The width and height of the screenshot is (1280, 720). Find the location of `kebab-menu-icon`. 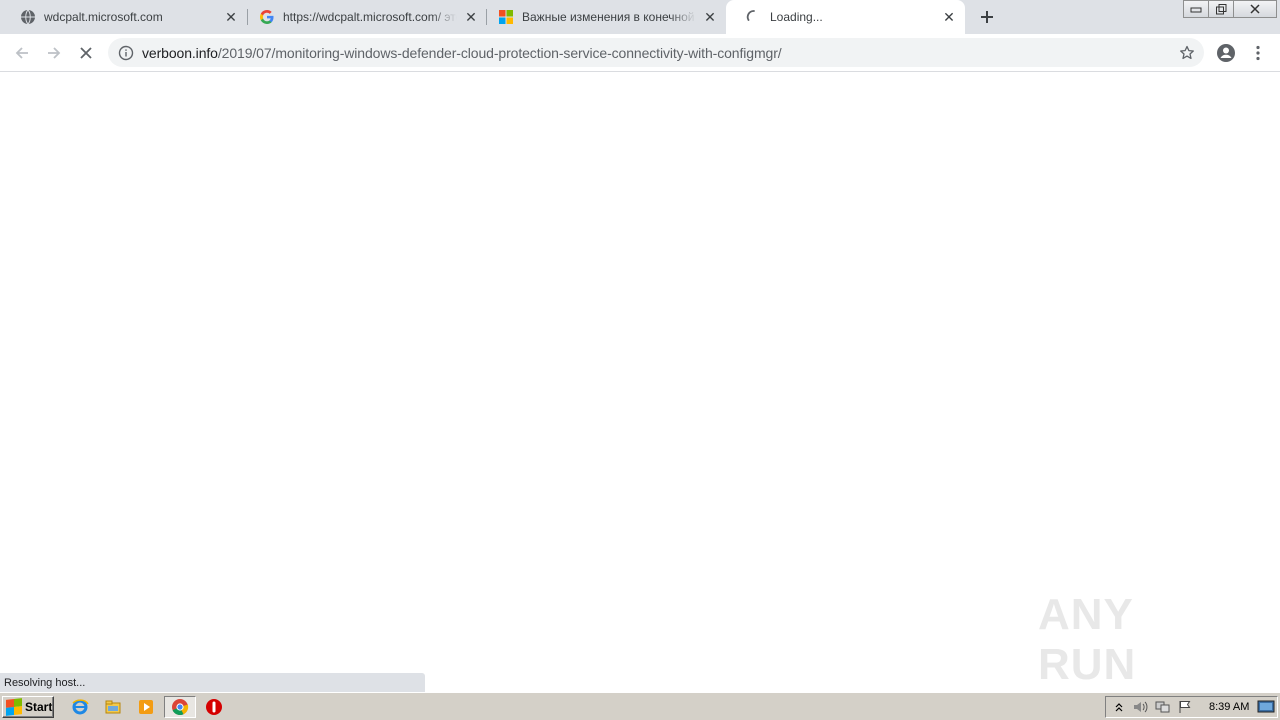

kebab-menu-icon is located at coordinates (1258, 53).